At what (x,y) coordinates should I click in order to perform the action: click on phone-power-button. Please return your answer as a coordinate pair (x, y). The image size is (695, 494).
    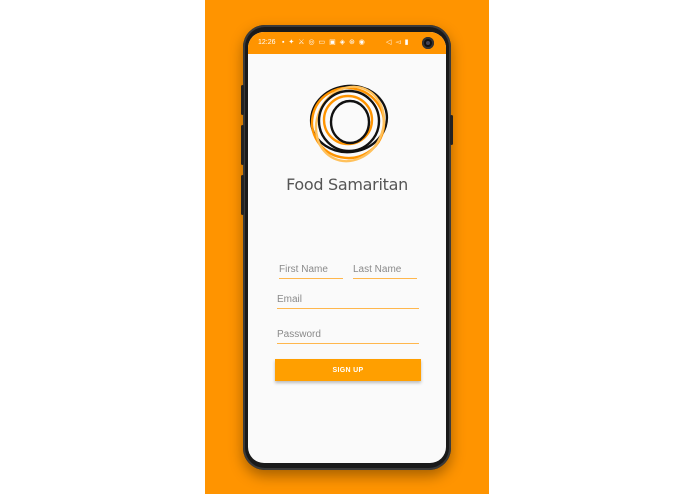
    Looking at the image, I should click on (451, 130).